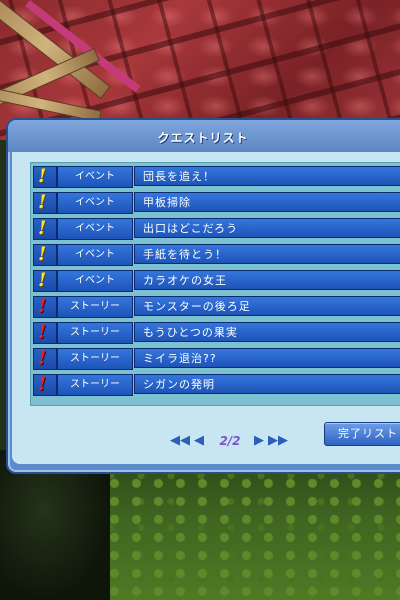 The width and height of the screenshot is (400, 600). What do you see at coordinates (267, 332) in the screenshot?
I see `quest-name: もうひとつの果実` at bounding box center [267, 332].